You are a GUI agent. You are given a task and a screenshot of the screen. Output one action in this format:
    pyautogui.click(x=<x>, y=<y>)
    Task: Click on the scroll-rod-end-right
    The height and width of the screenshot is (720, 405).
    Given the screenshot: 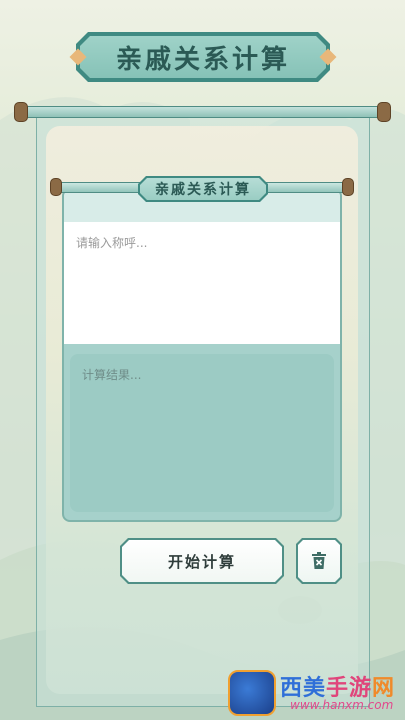 What is the action you would take?
    pyautogui.click(x=384, y=112)
    